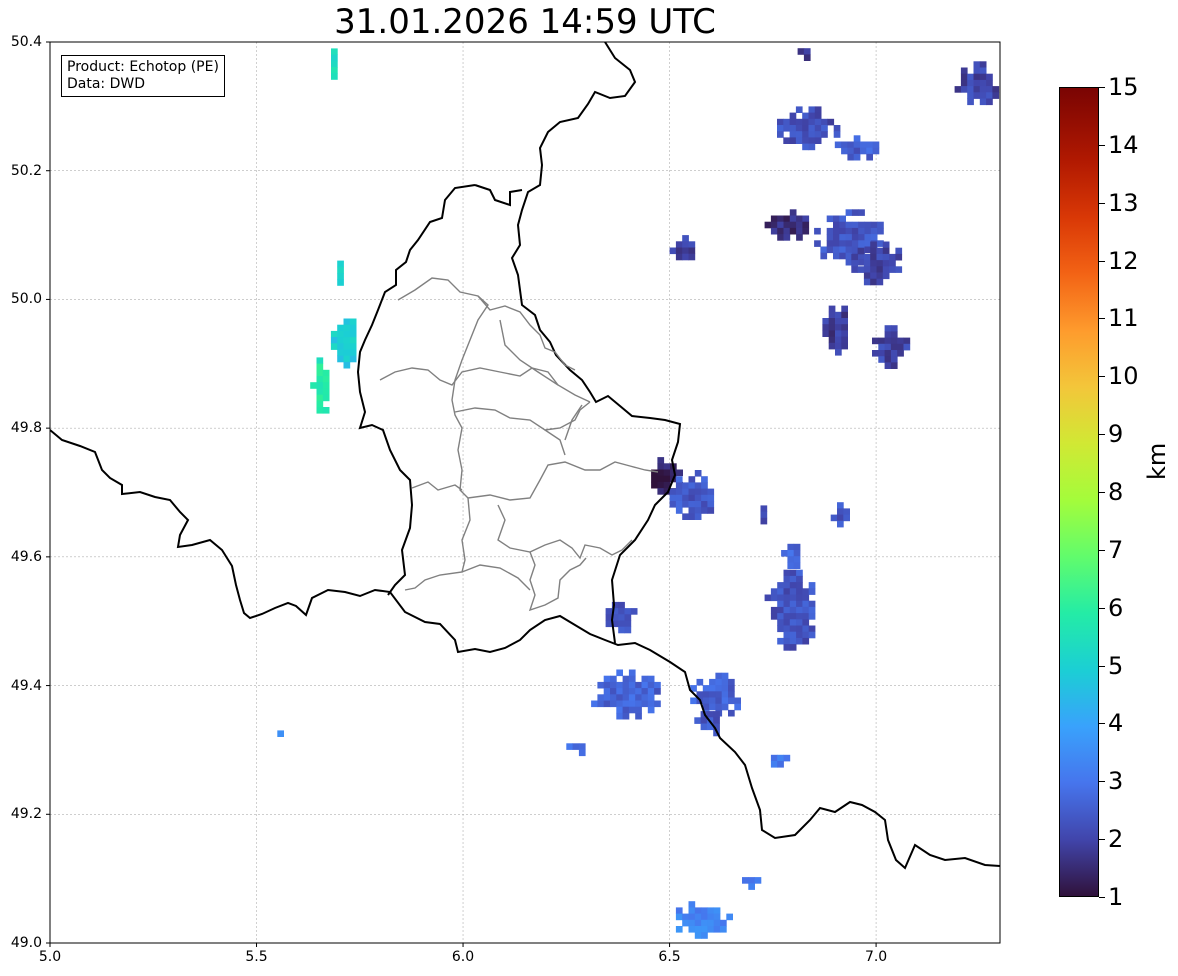 This screenshot has width=1178, height=976. Describe the element at coordinates (1123, 87) in the screenshot. I see `colorbar-tick-label: 15` at that location.